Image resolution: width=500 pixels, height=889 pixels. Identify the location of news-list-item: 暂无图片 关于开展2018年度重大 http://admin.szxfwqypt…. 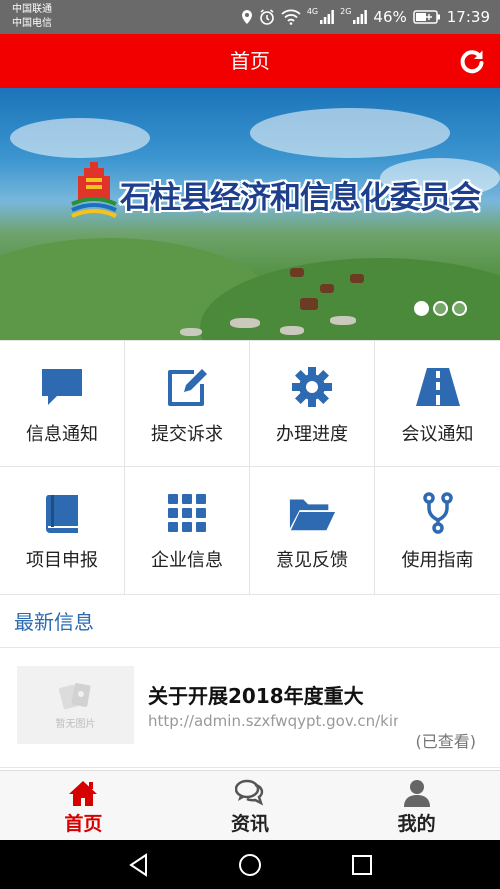
(250, 708).